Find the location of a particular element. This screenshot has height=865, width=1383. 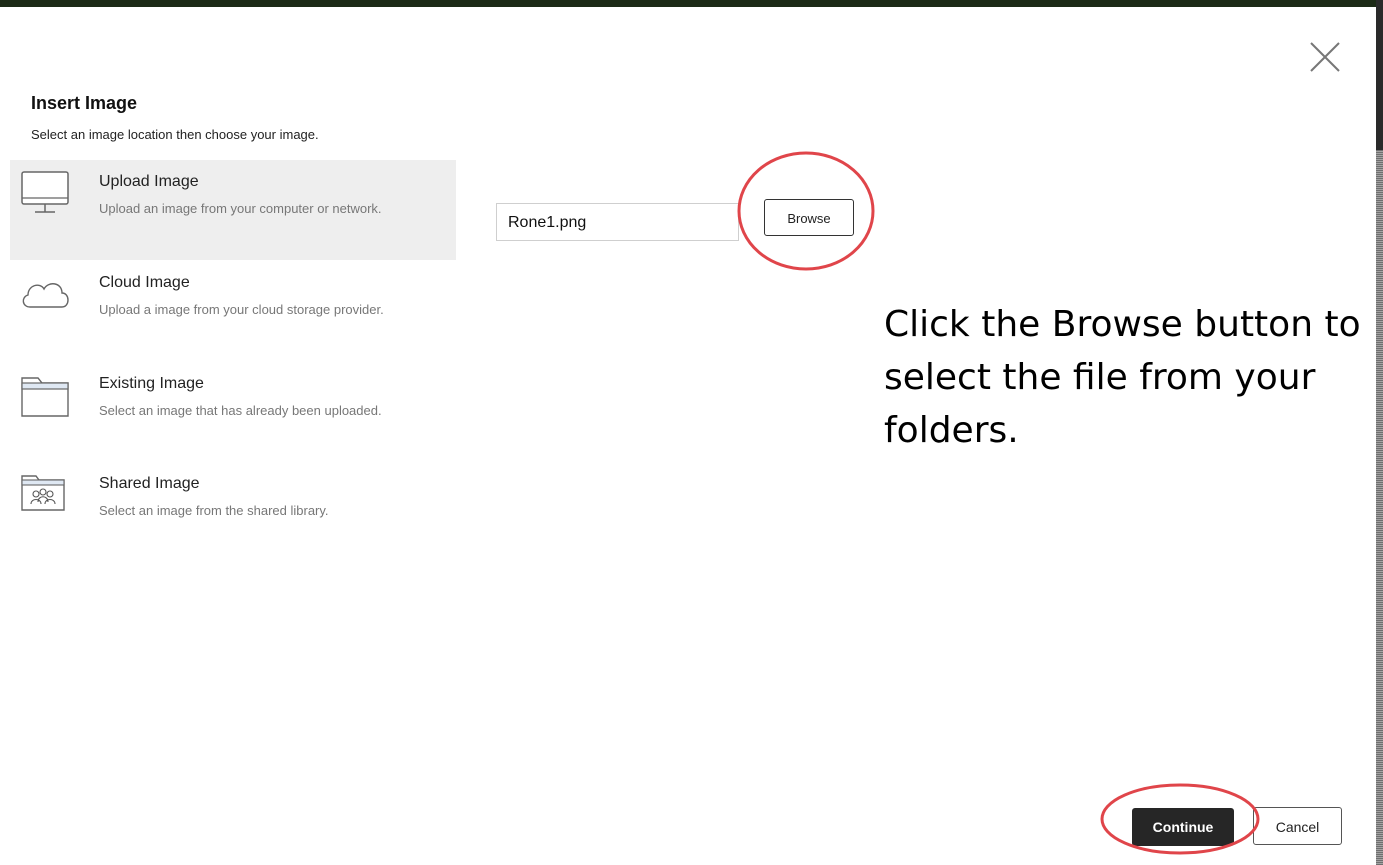

shared-folder-icon is located at coordinates (45, 495).